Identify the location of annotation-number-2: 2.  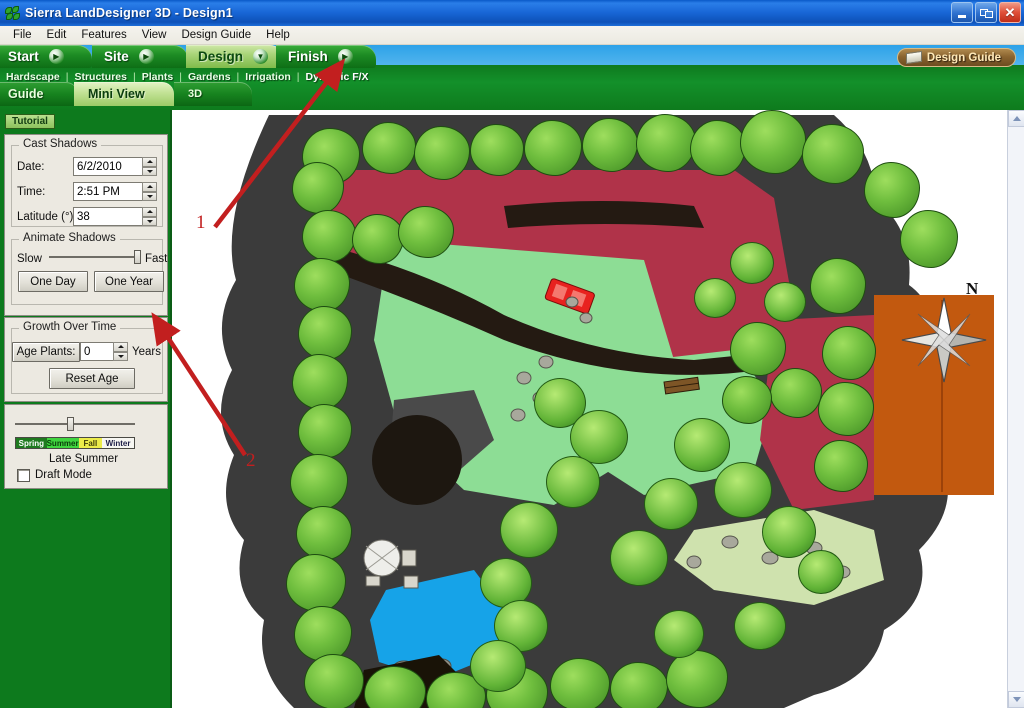
(251, 460).